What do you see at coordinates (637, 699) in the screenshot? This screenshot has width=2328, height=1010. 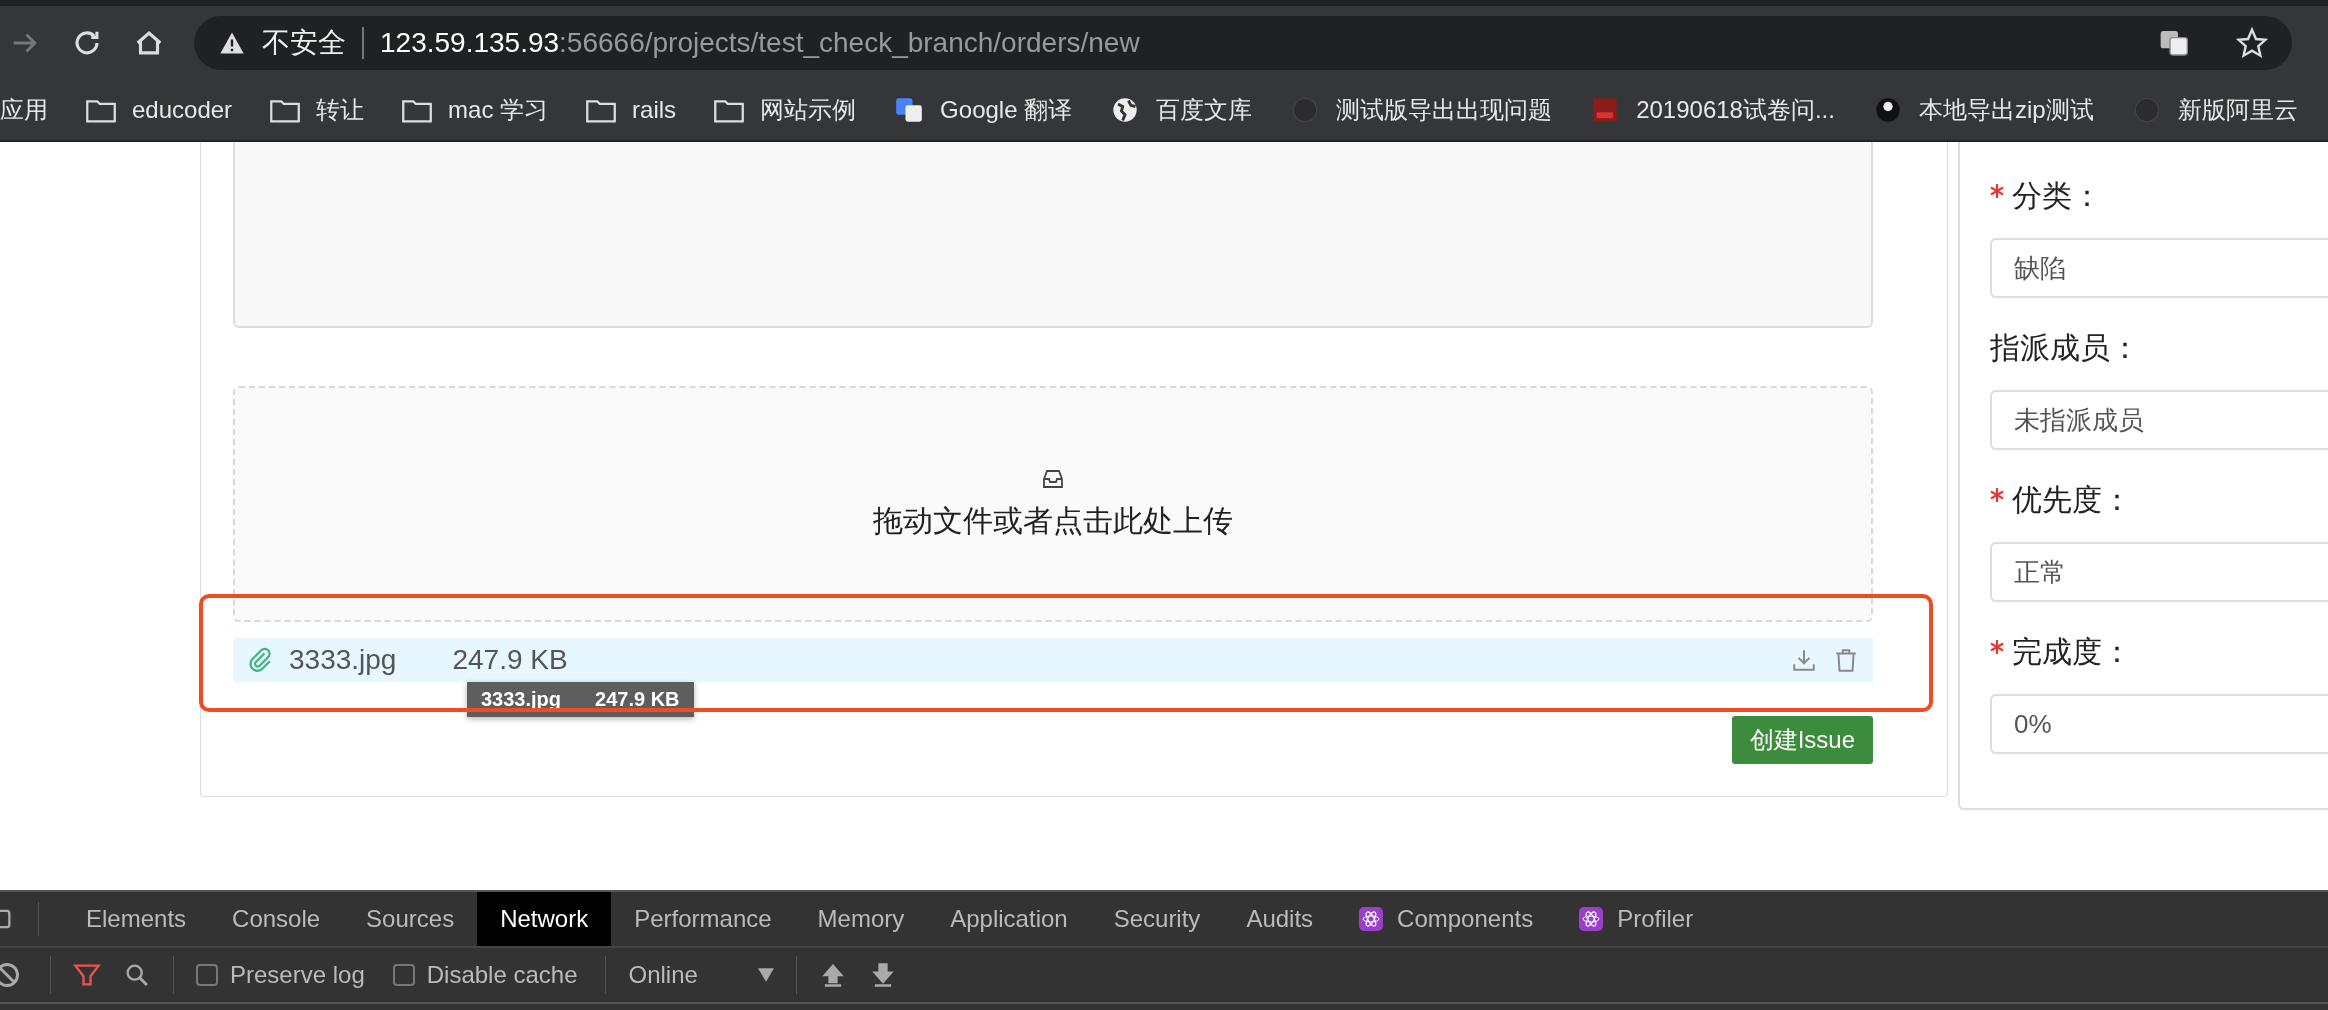 I see `tooltip-file-size: 247.9 KB` at bounding box center [637, 699].